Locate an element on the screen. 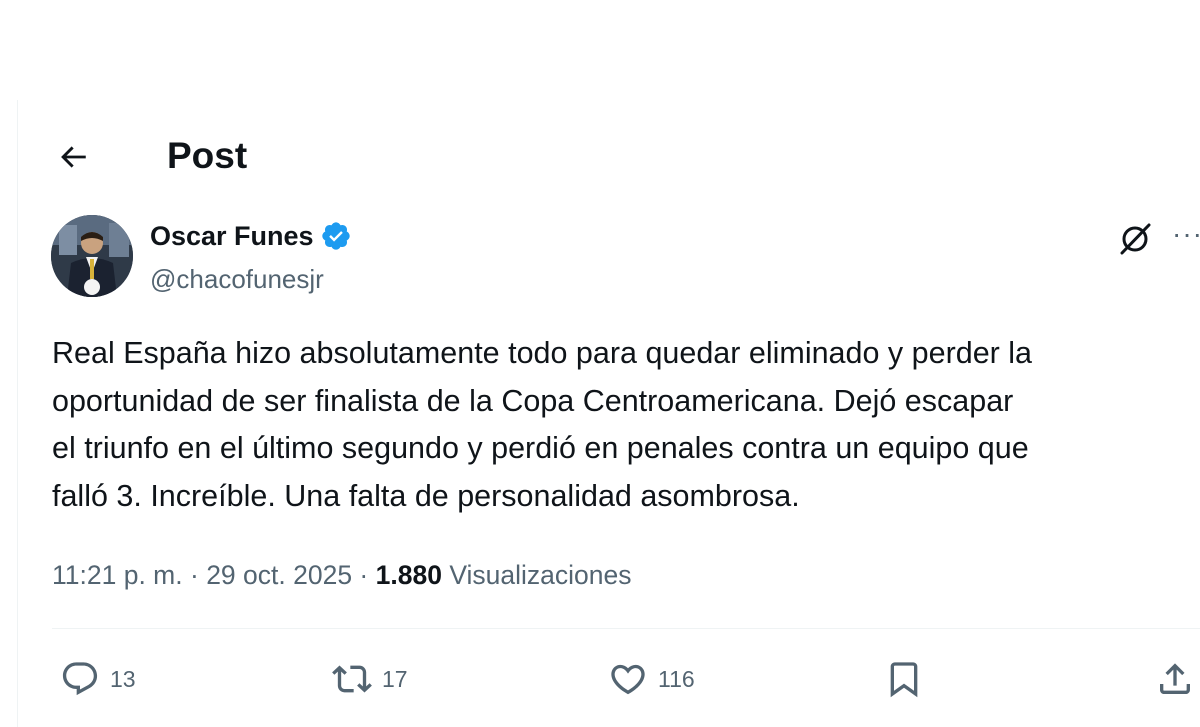 The image size is (1200, 727). views-label: Visualizaciones is located at coordinates (540, 575).